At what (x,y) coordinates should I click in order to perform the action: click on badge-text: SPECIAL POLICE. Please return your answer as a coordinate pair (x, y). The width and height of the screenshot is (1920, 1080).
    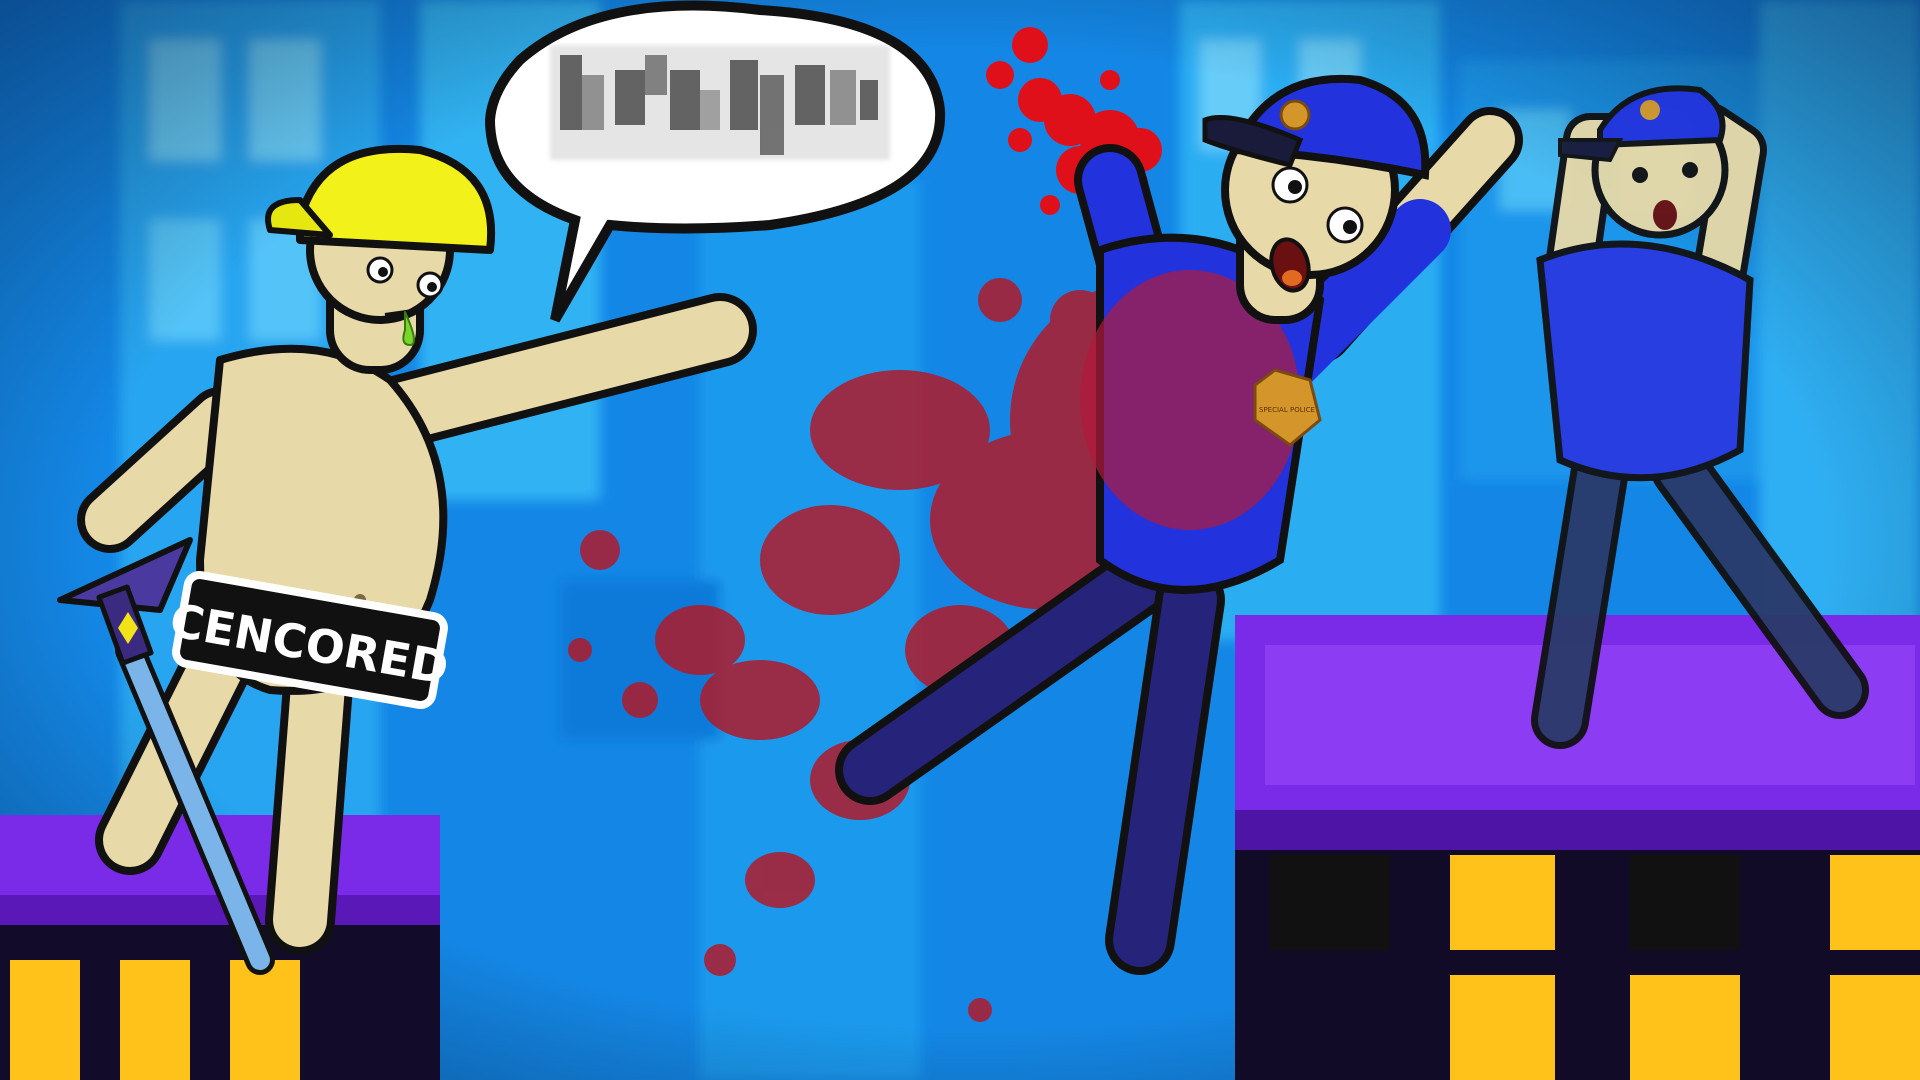
    Looking at the image, I should click on (1287, 410).